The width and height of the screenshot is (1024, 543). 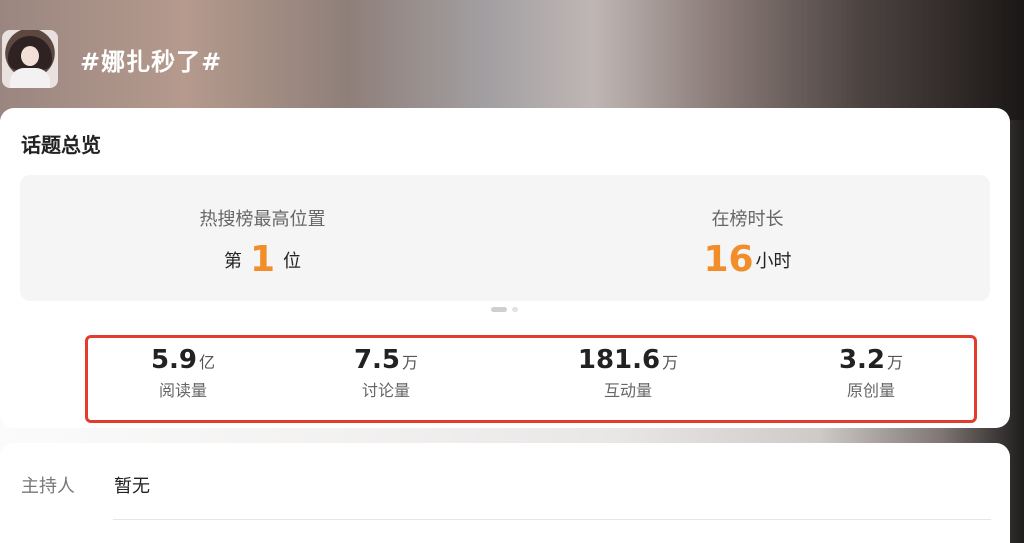 I want to click on divider, so click(x=552, y=519).